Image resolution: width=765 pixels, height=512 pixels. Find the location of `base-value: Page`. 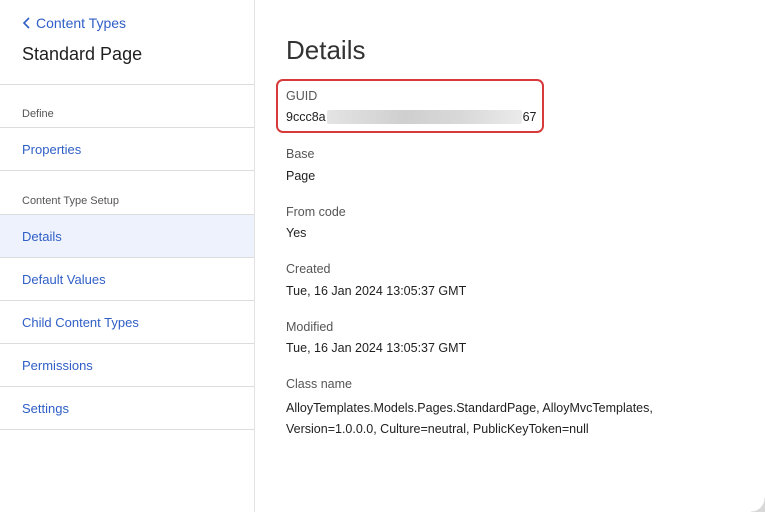

base-value: Page is located at coordinates (301, 176).